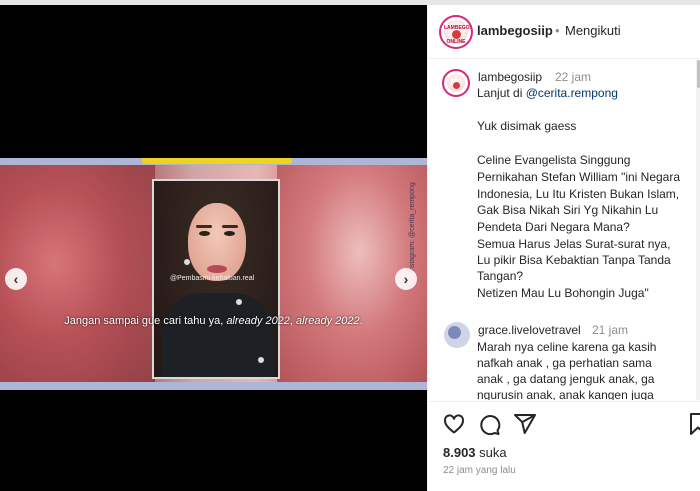  Describe the element at coordinates (361, 321) in the screenshot. I see `subtitle-end: .` at that location.